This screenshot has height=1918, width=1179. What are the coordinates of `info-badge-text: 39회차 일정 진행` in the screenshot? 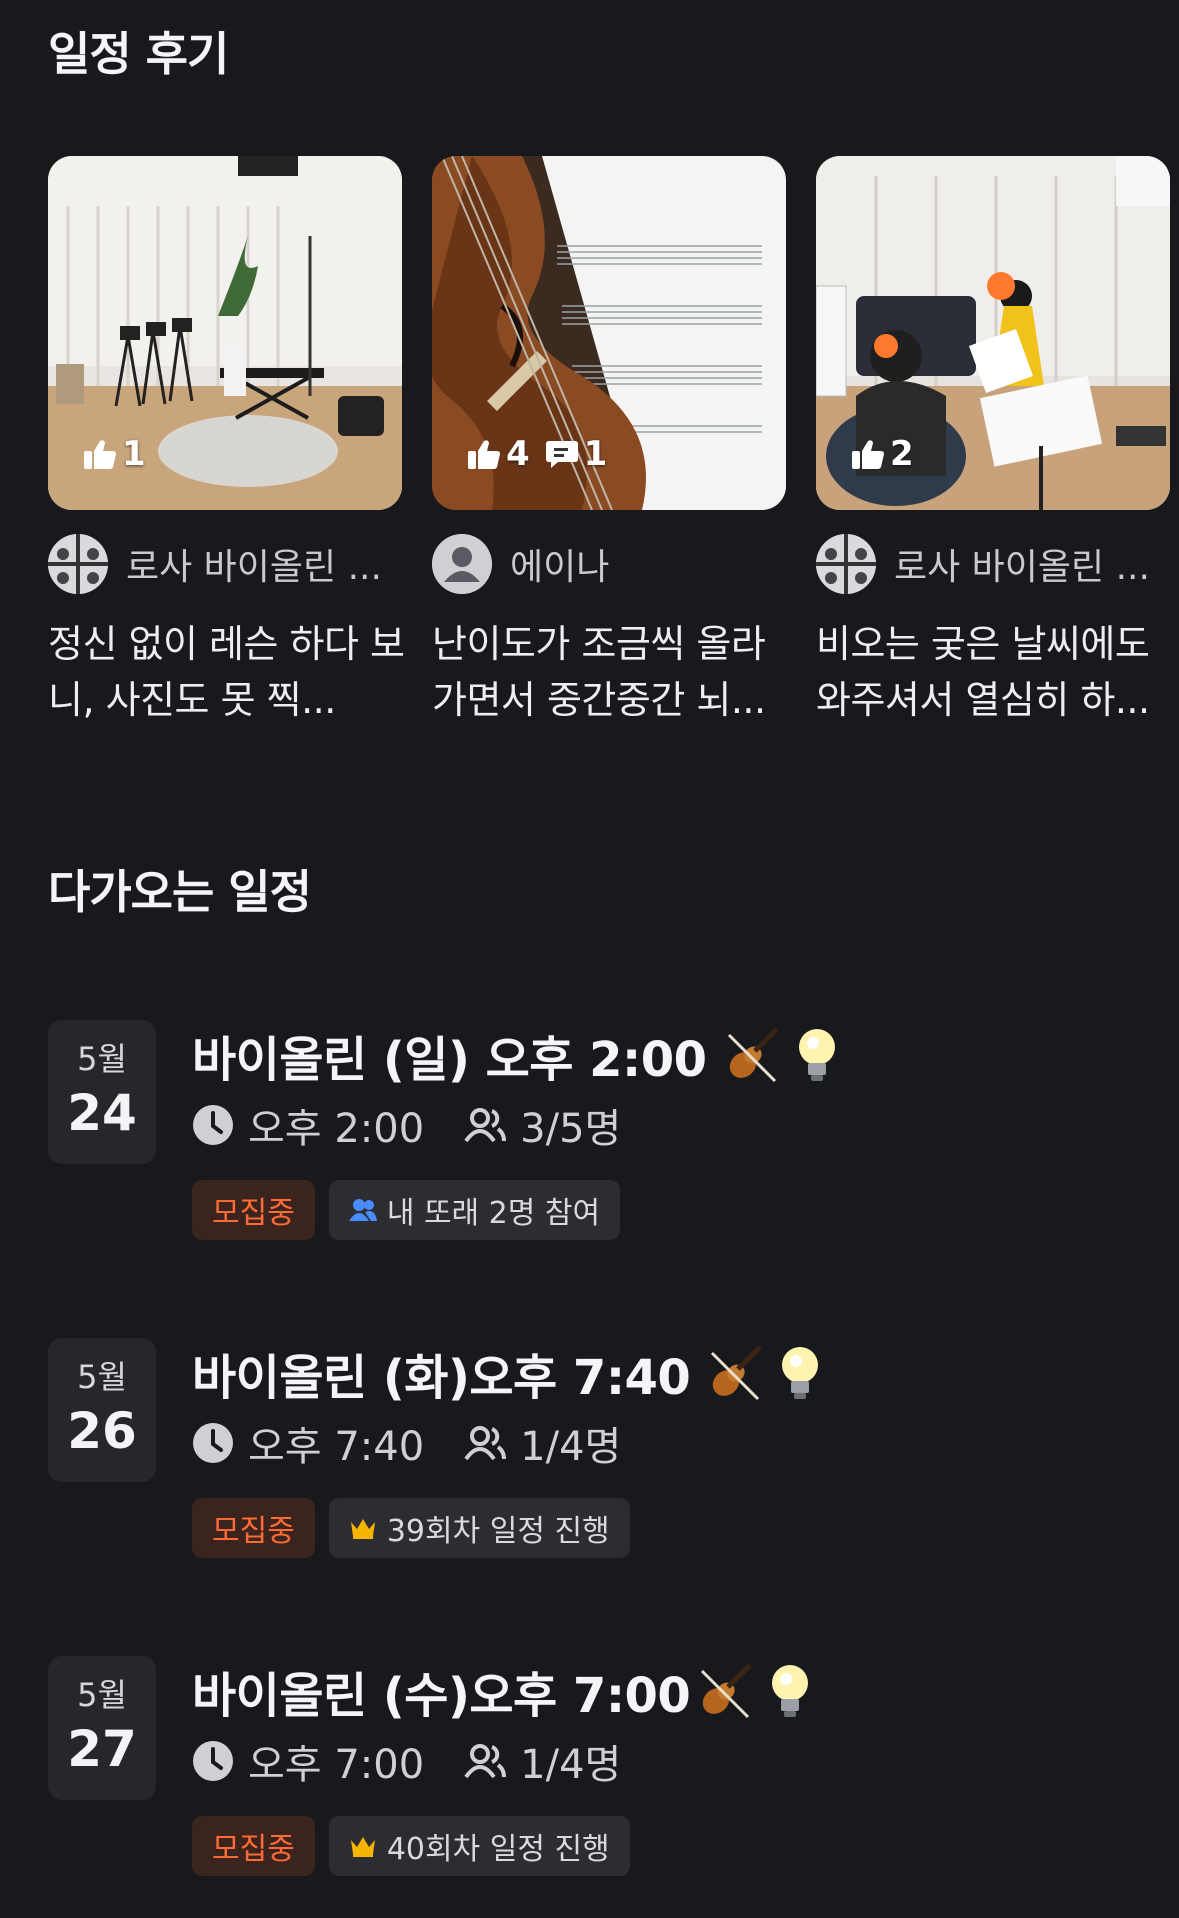 It's located at (498, 1531).